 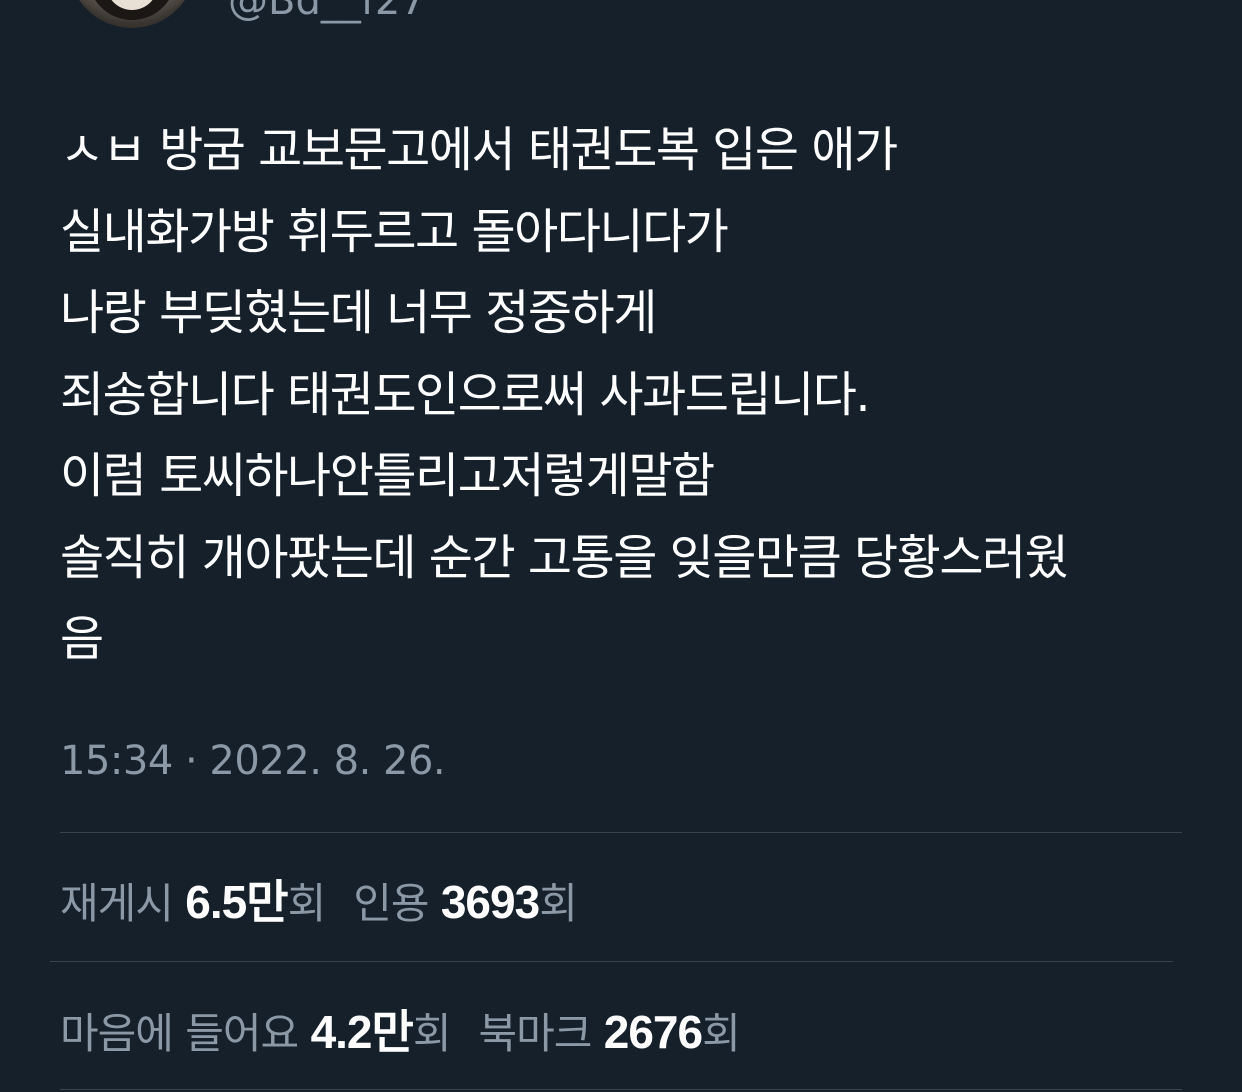 What do you see at coordinates (432, 1033) in the screenshot?
I see `likes-unit: 회` at bounding box center [432, 1033].